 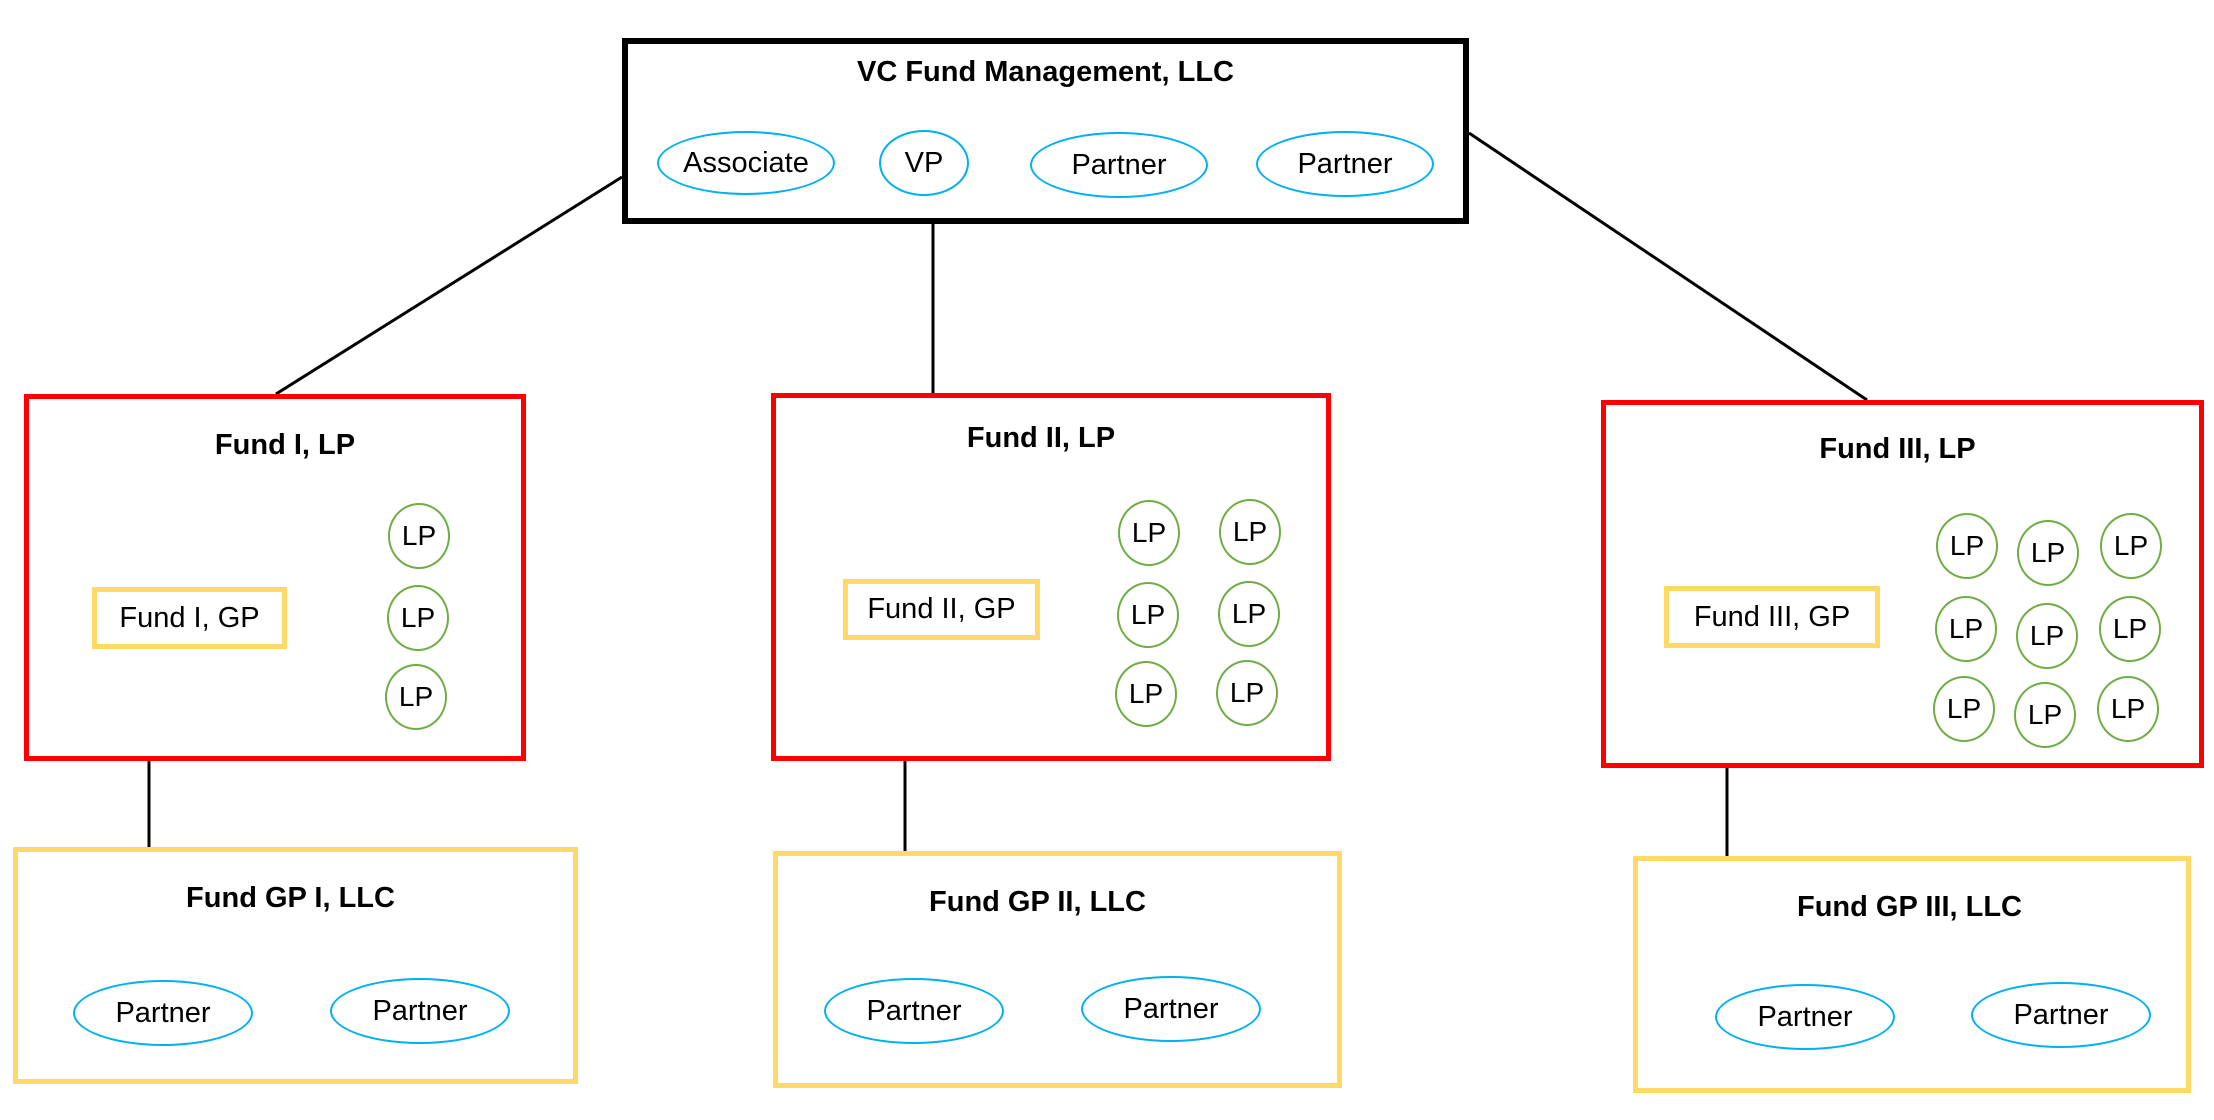 I want to click on fund-1-box: Fund I, LP, so click(x=275, y=577).